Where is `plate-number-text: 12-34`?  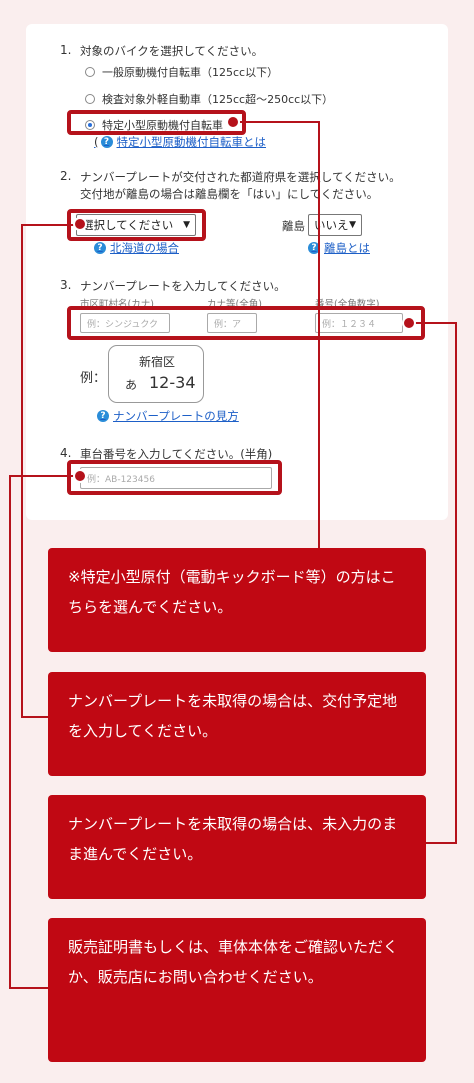 plate-number-text: 12-34 is located at coordinates (172, 382).